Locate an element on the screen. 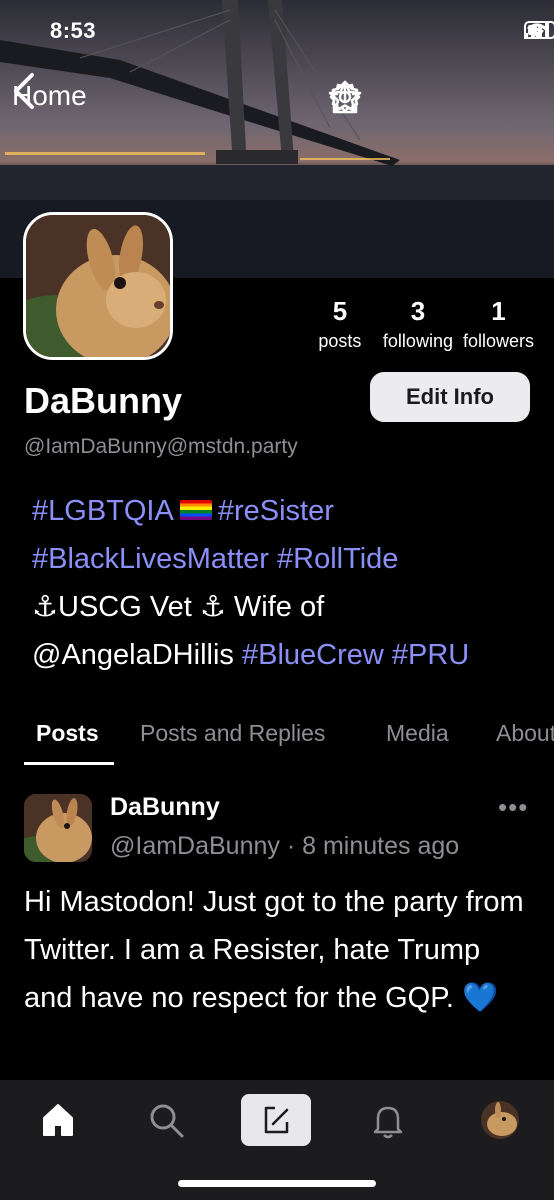 This screenshot has width=554, height=1200. bell-icon is located at coordinates (388, 1120).